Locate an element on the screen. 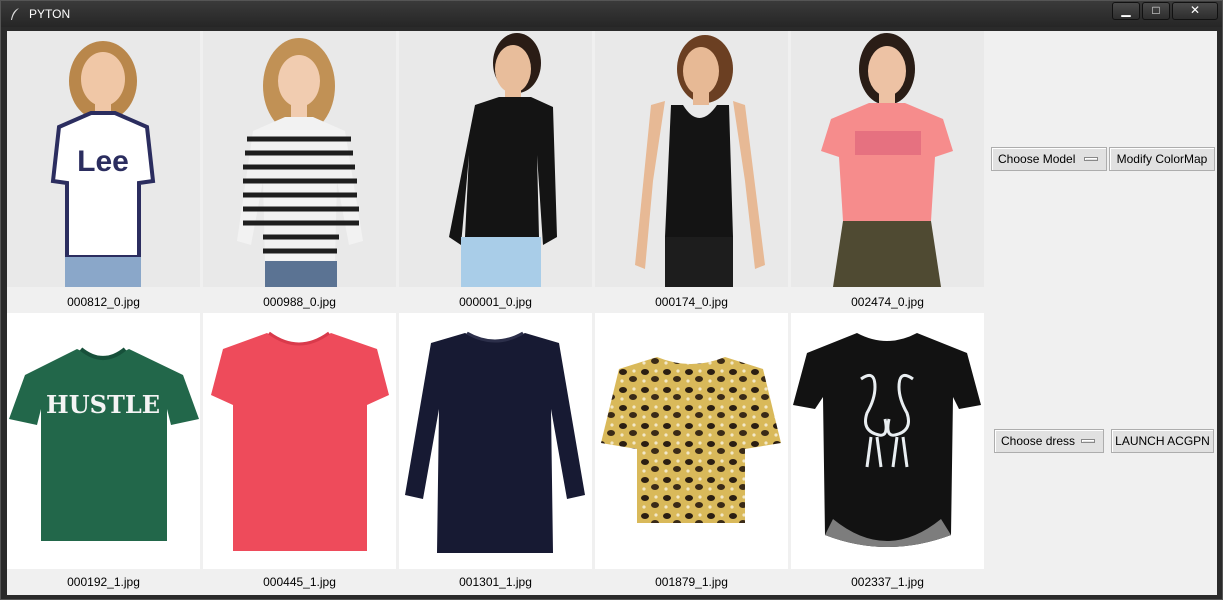 This screenshot has width=1223, height=600. dress-filename: 001879_1.jpg is located at coordinates (691, 582).